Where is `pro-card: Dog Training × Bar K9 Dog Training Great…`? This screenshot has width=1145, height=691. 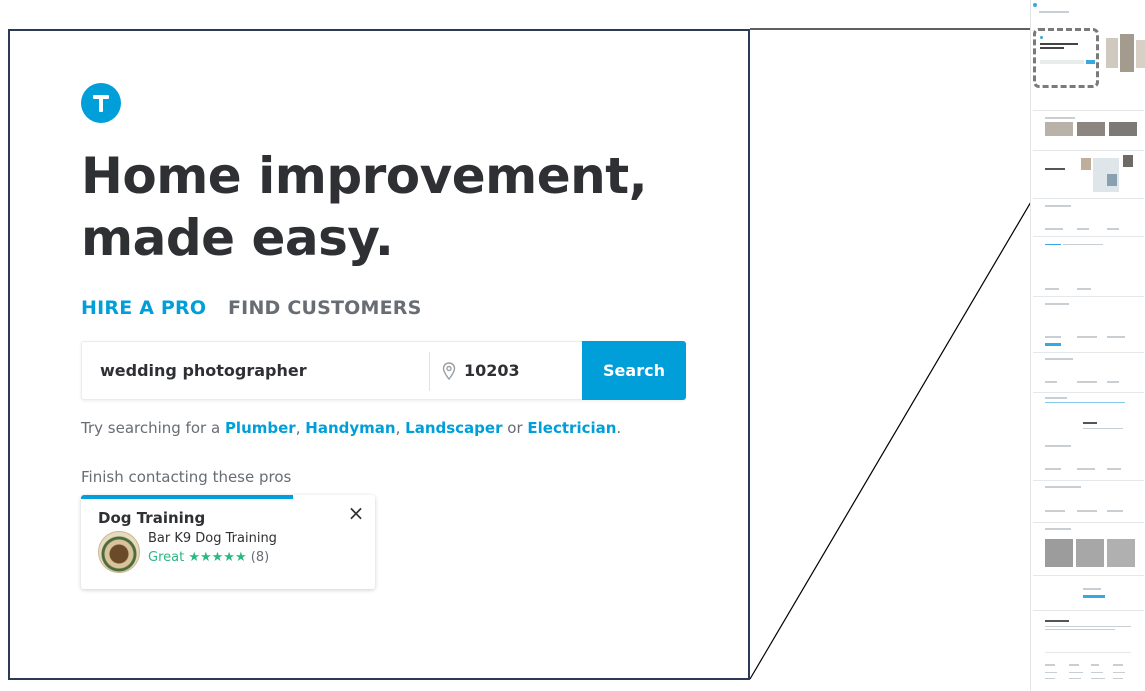
pro-card: Dog Training × Bar K9 Dog Training Great… is located at coordinates (228, 542).